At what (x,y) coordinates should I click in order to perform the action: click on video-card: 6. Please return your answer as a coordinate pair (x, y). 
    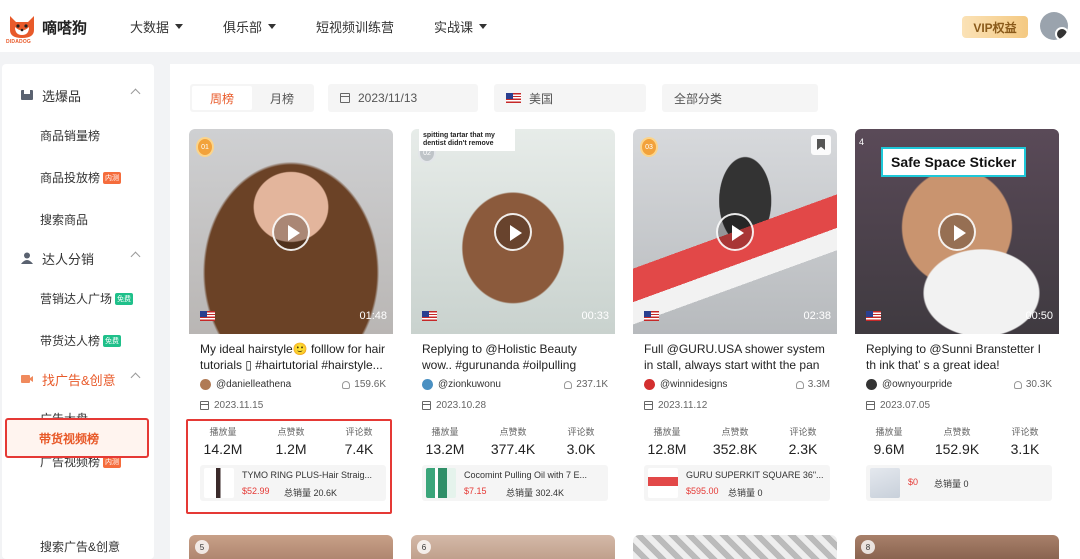
    Looking at the image, I should click on (513, 547).